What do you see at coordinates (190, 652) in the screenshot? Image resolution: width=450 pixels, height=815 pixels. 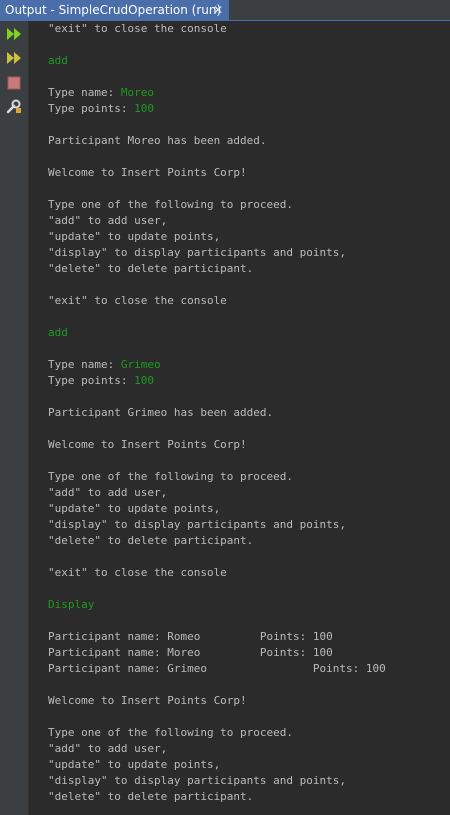 I see `output-text: Participant name: Moreo Points: 100` at bounding box center [190, 652].